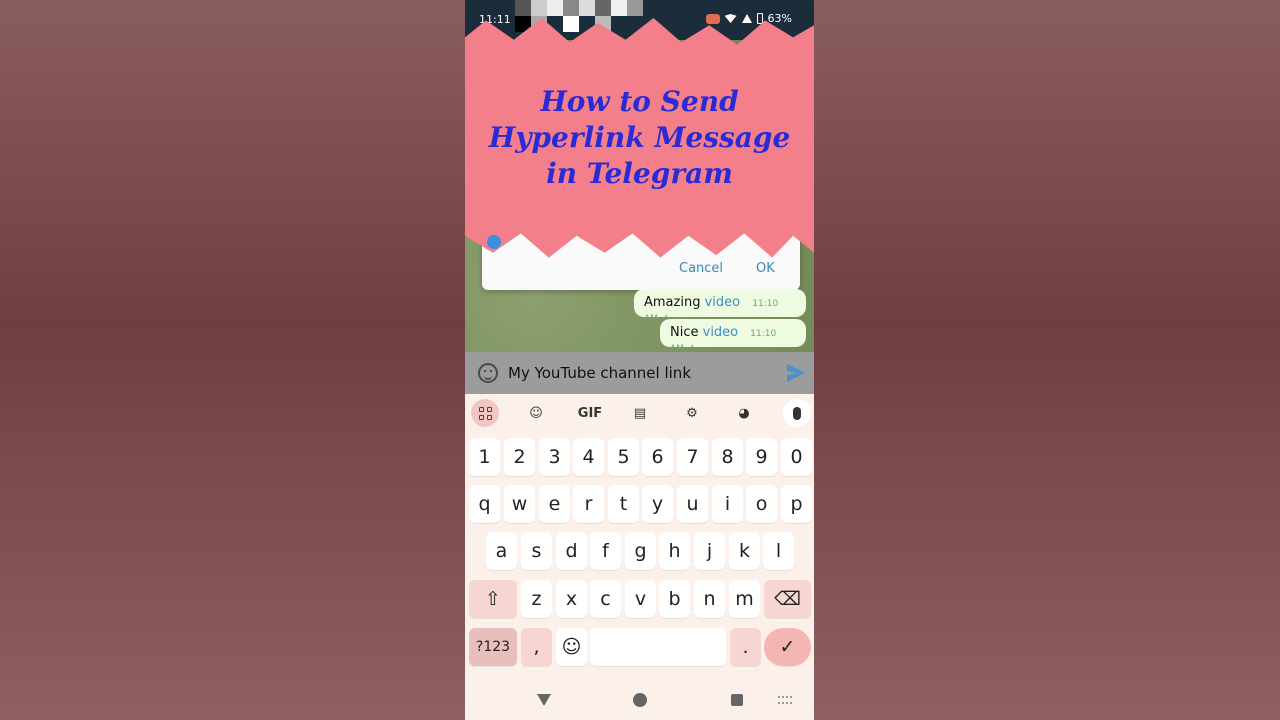  I want to click on key: p, so click(796, 504).